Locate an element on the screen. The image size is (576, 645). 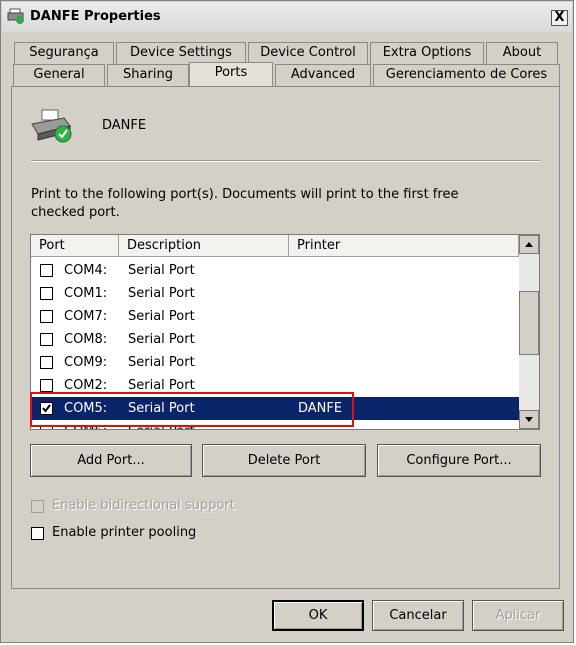
port-row: COM8: Serial Port is located at coordinates (275, 339).